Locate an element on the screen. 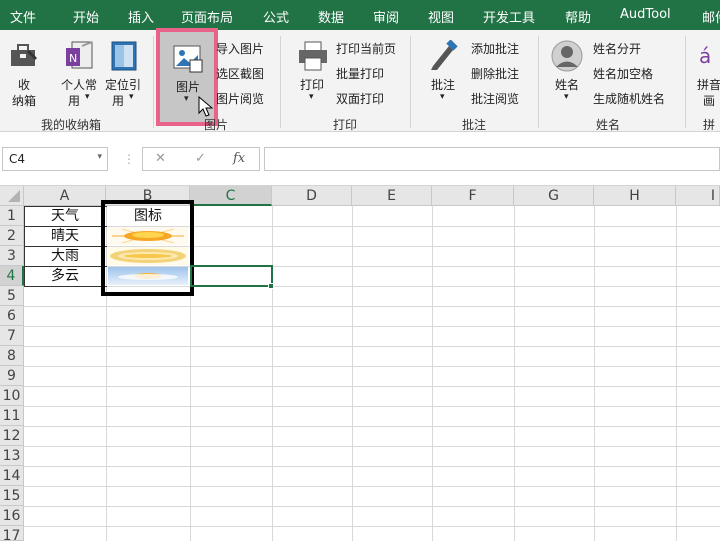 The height and width of the screenshot is (541, 720). tab-page-layout: 页面布局 is located at coordinates (207, 16).